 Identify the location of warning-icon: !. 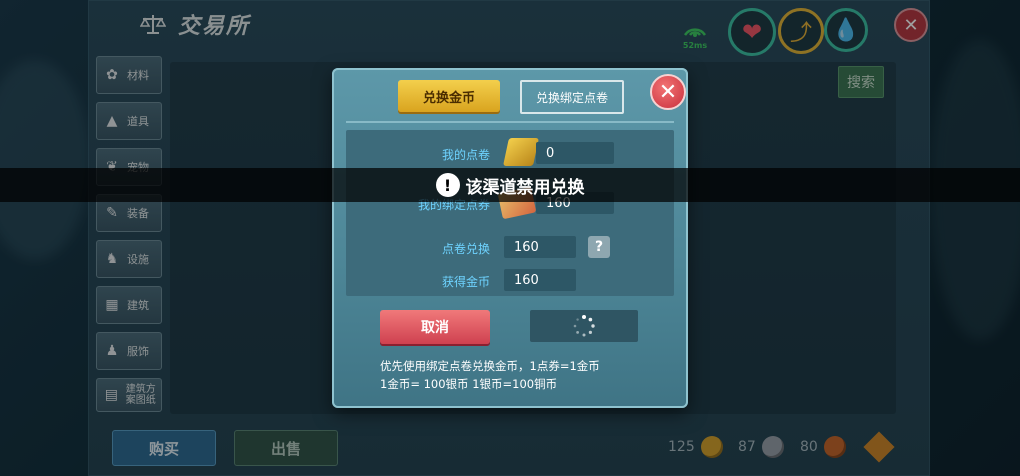
(447, 185).